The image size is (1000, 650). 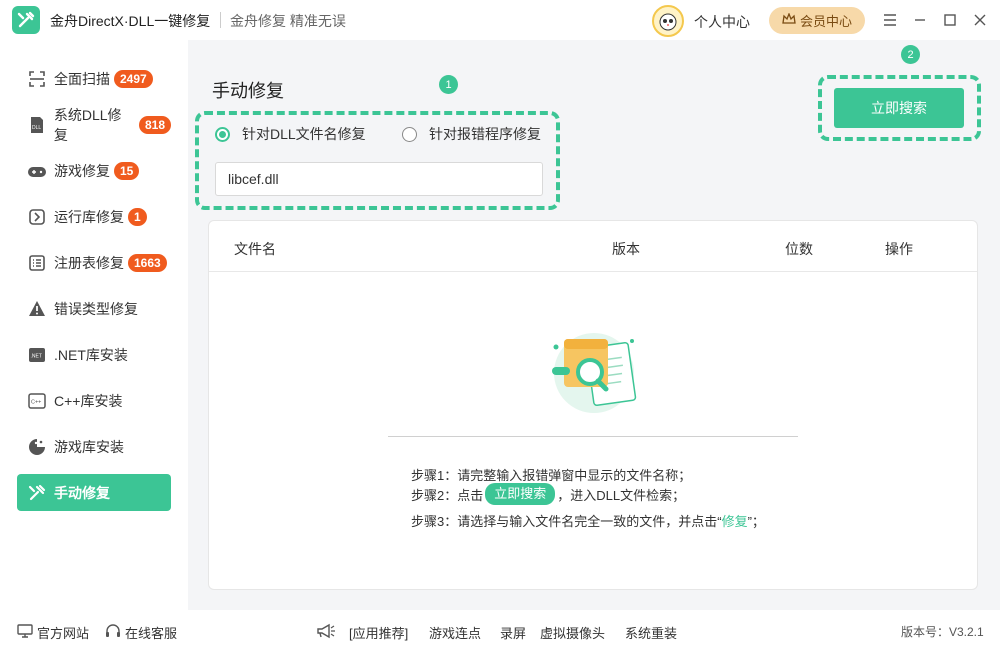 What do you see at coordinates (151, 633) in the screenshot?
I see `online-service-label: 在线客服` at bounding box center [151, 633].